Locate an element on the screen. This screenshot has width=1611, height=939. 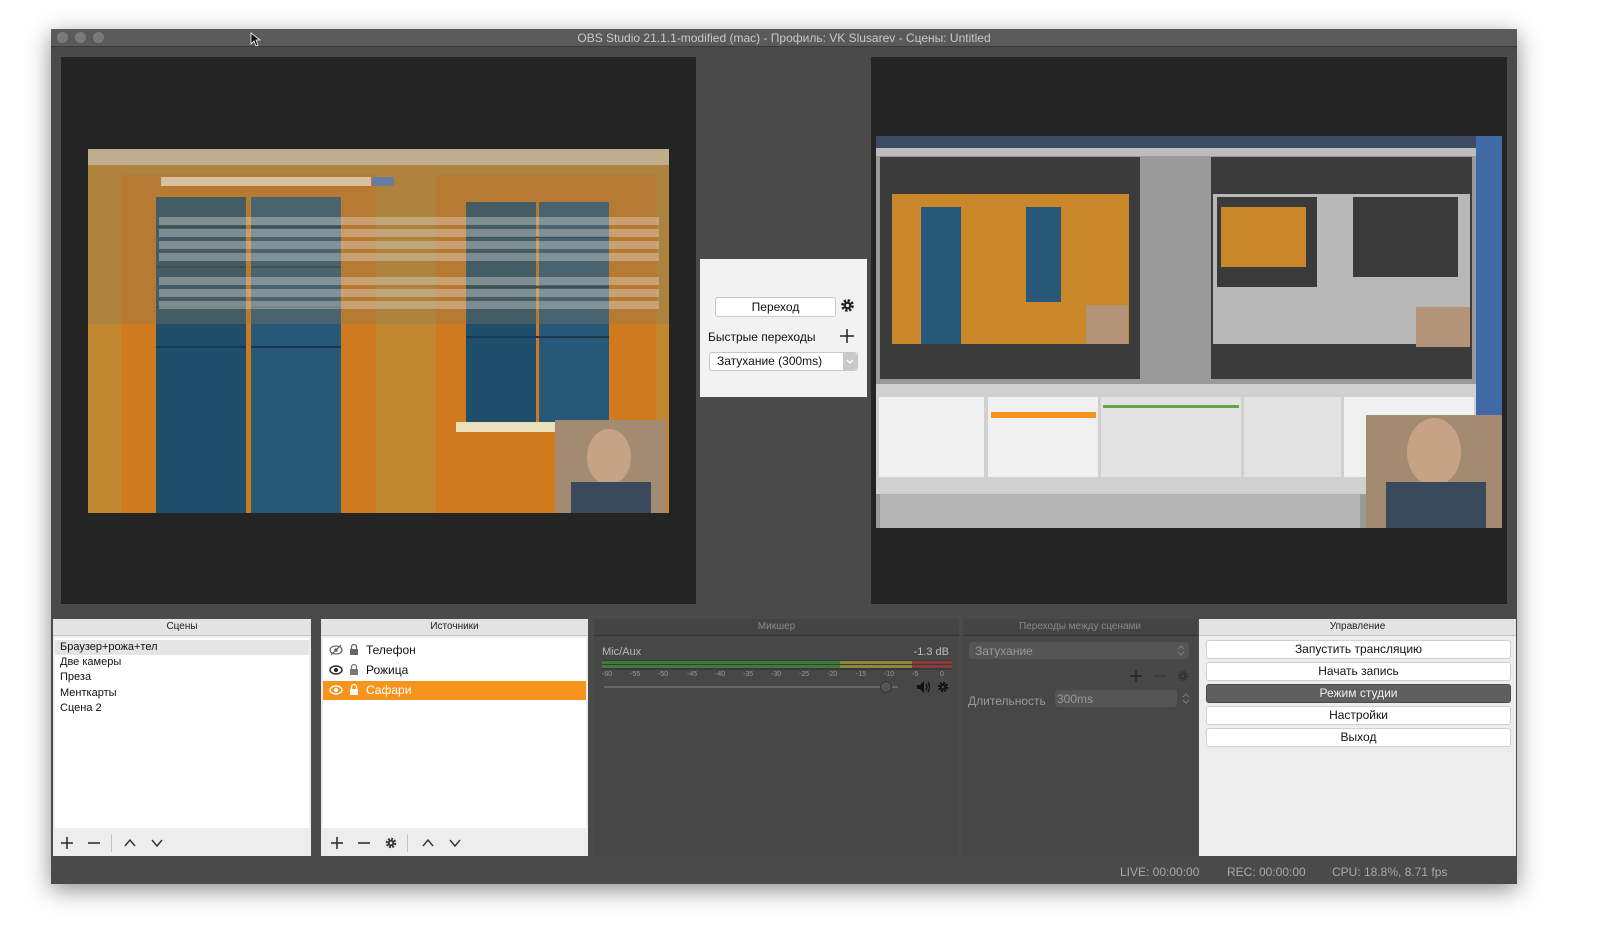
sources-dock-title: Источники is located at coordinates (454, 627).